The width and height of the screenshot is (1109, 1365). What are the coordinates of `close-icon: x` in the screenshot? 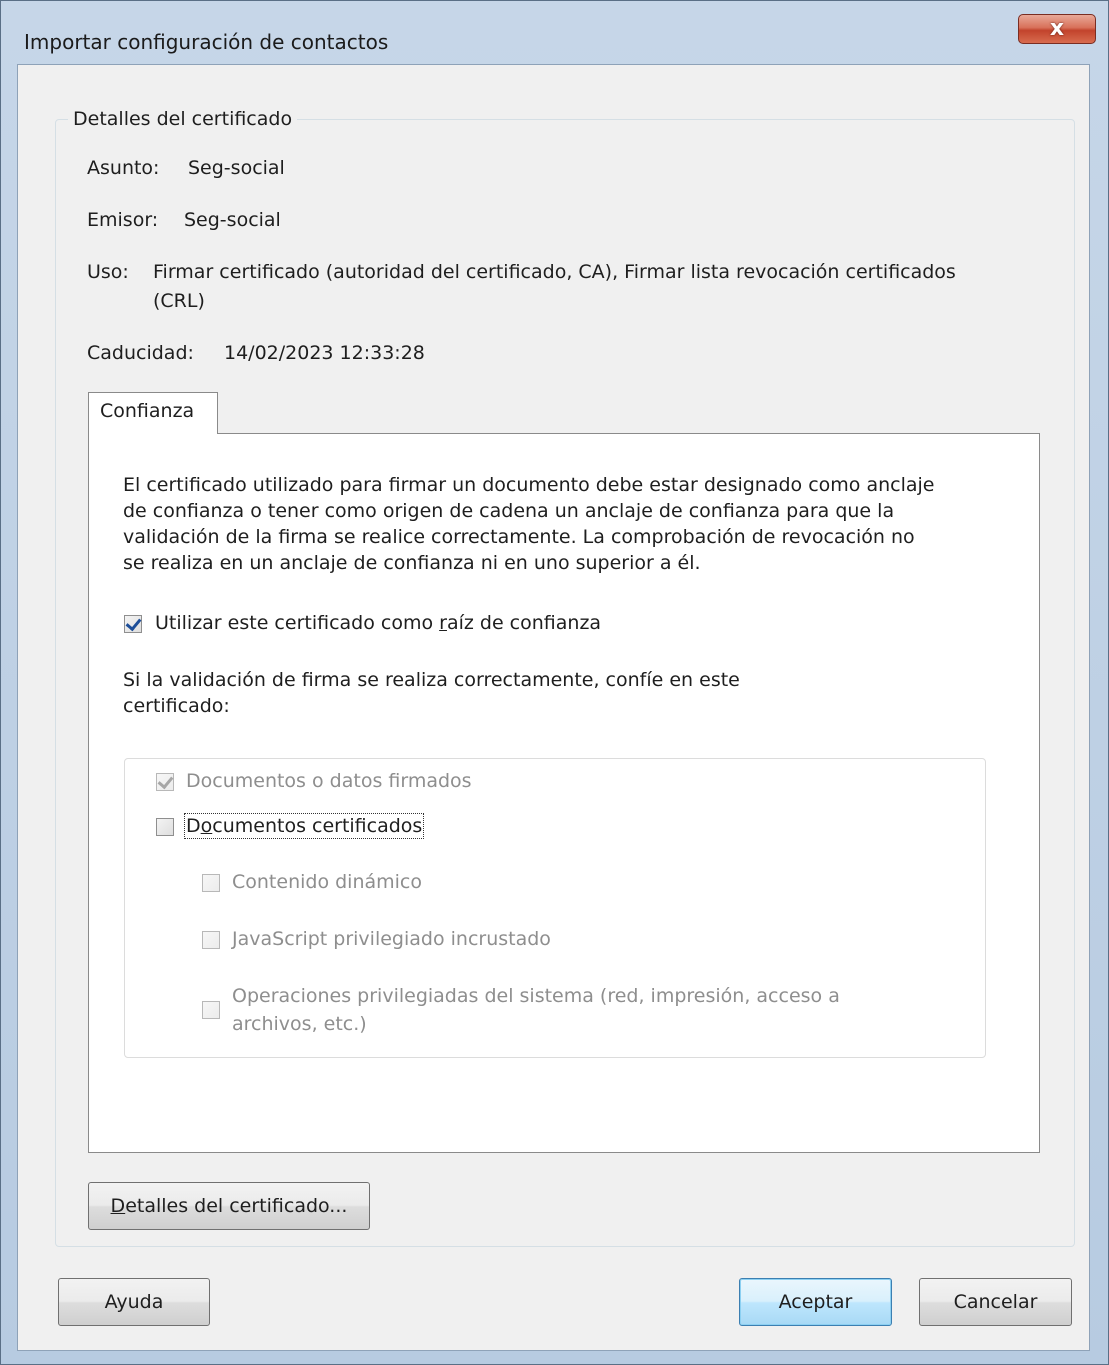 It's located at (1057, 28).